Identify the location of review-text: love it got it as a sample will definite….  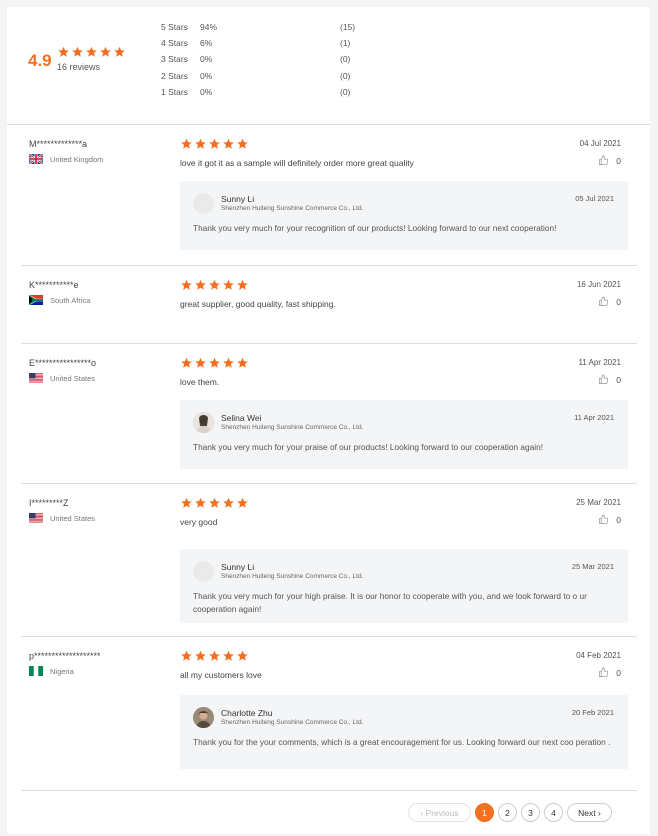
(297, 163).